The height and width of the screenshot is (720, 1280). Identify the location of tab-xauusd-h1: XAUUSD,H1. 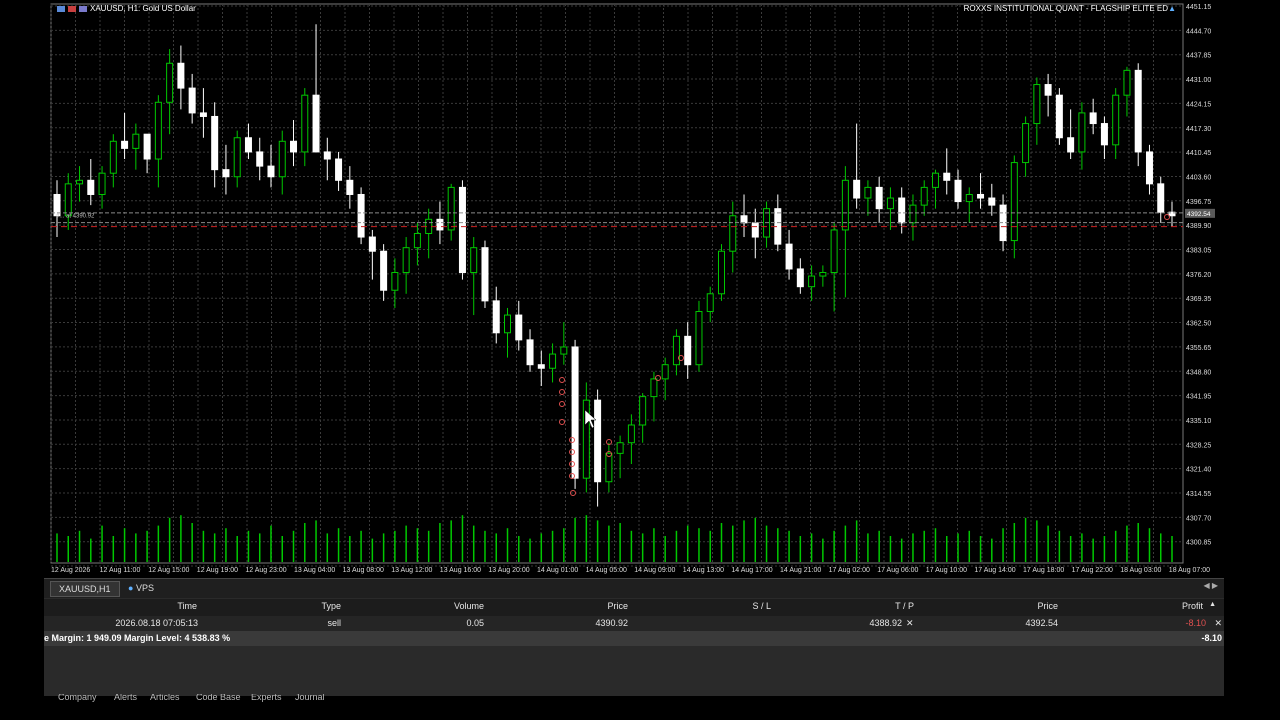
(85, 589).